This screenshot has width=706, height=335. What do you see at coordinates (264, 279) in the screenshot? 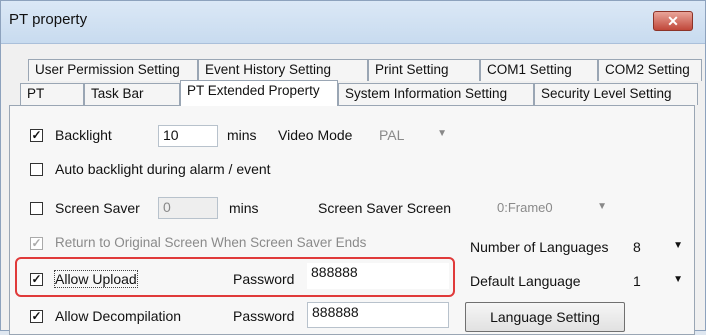
I see `upload-password-label: Password` at bounding box center [264, 279].